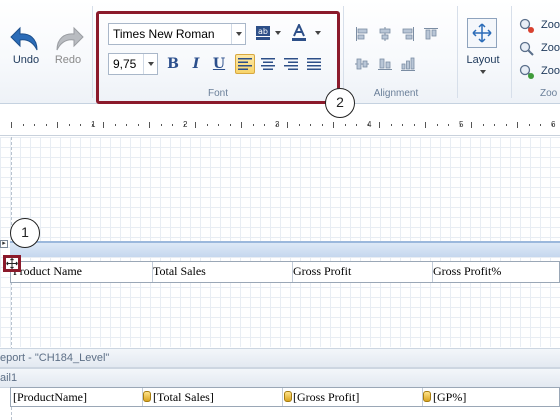 This screenshot has width=560, height=420. Describe the element at coordinates (47, 271) in the screenshot. I see `header-cell-product-name: Product Name` at that location.